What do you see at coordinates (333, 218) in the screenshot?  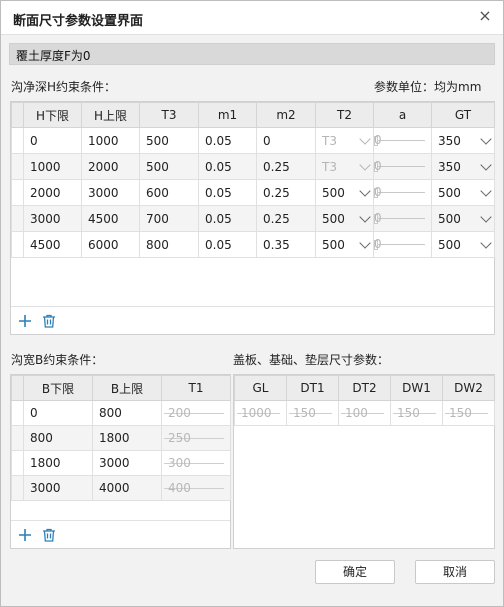 I see `t2-value: 500` at bounding box center [333, 218].